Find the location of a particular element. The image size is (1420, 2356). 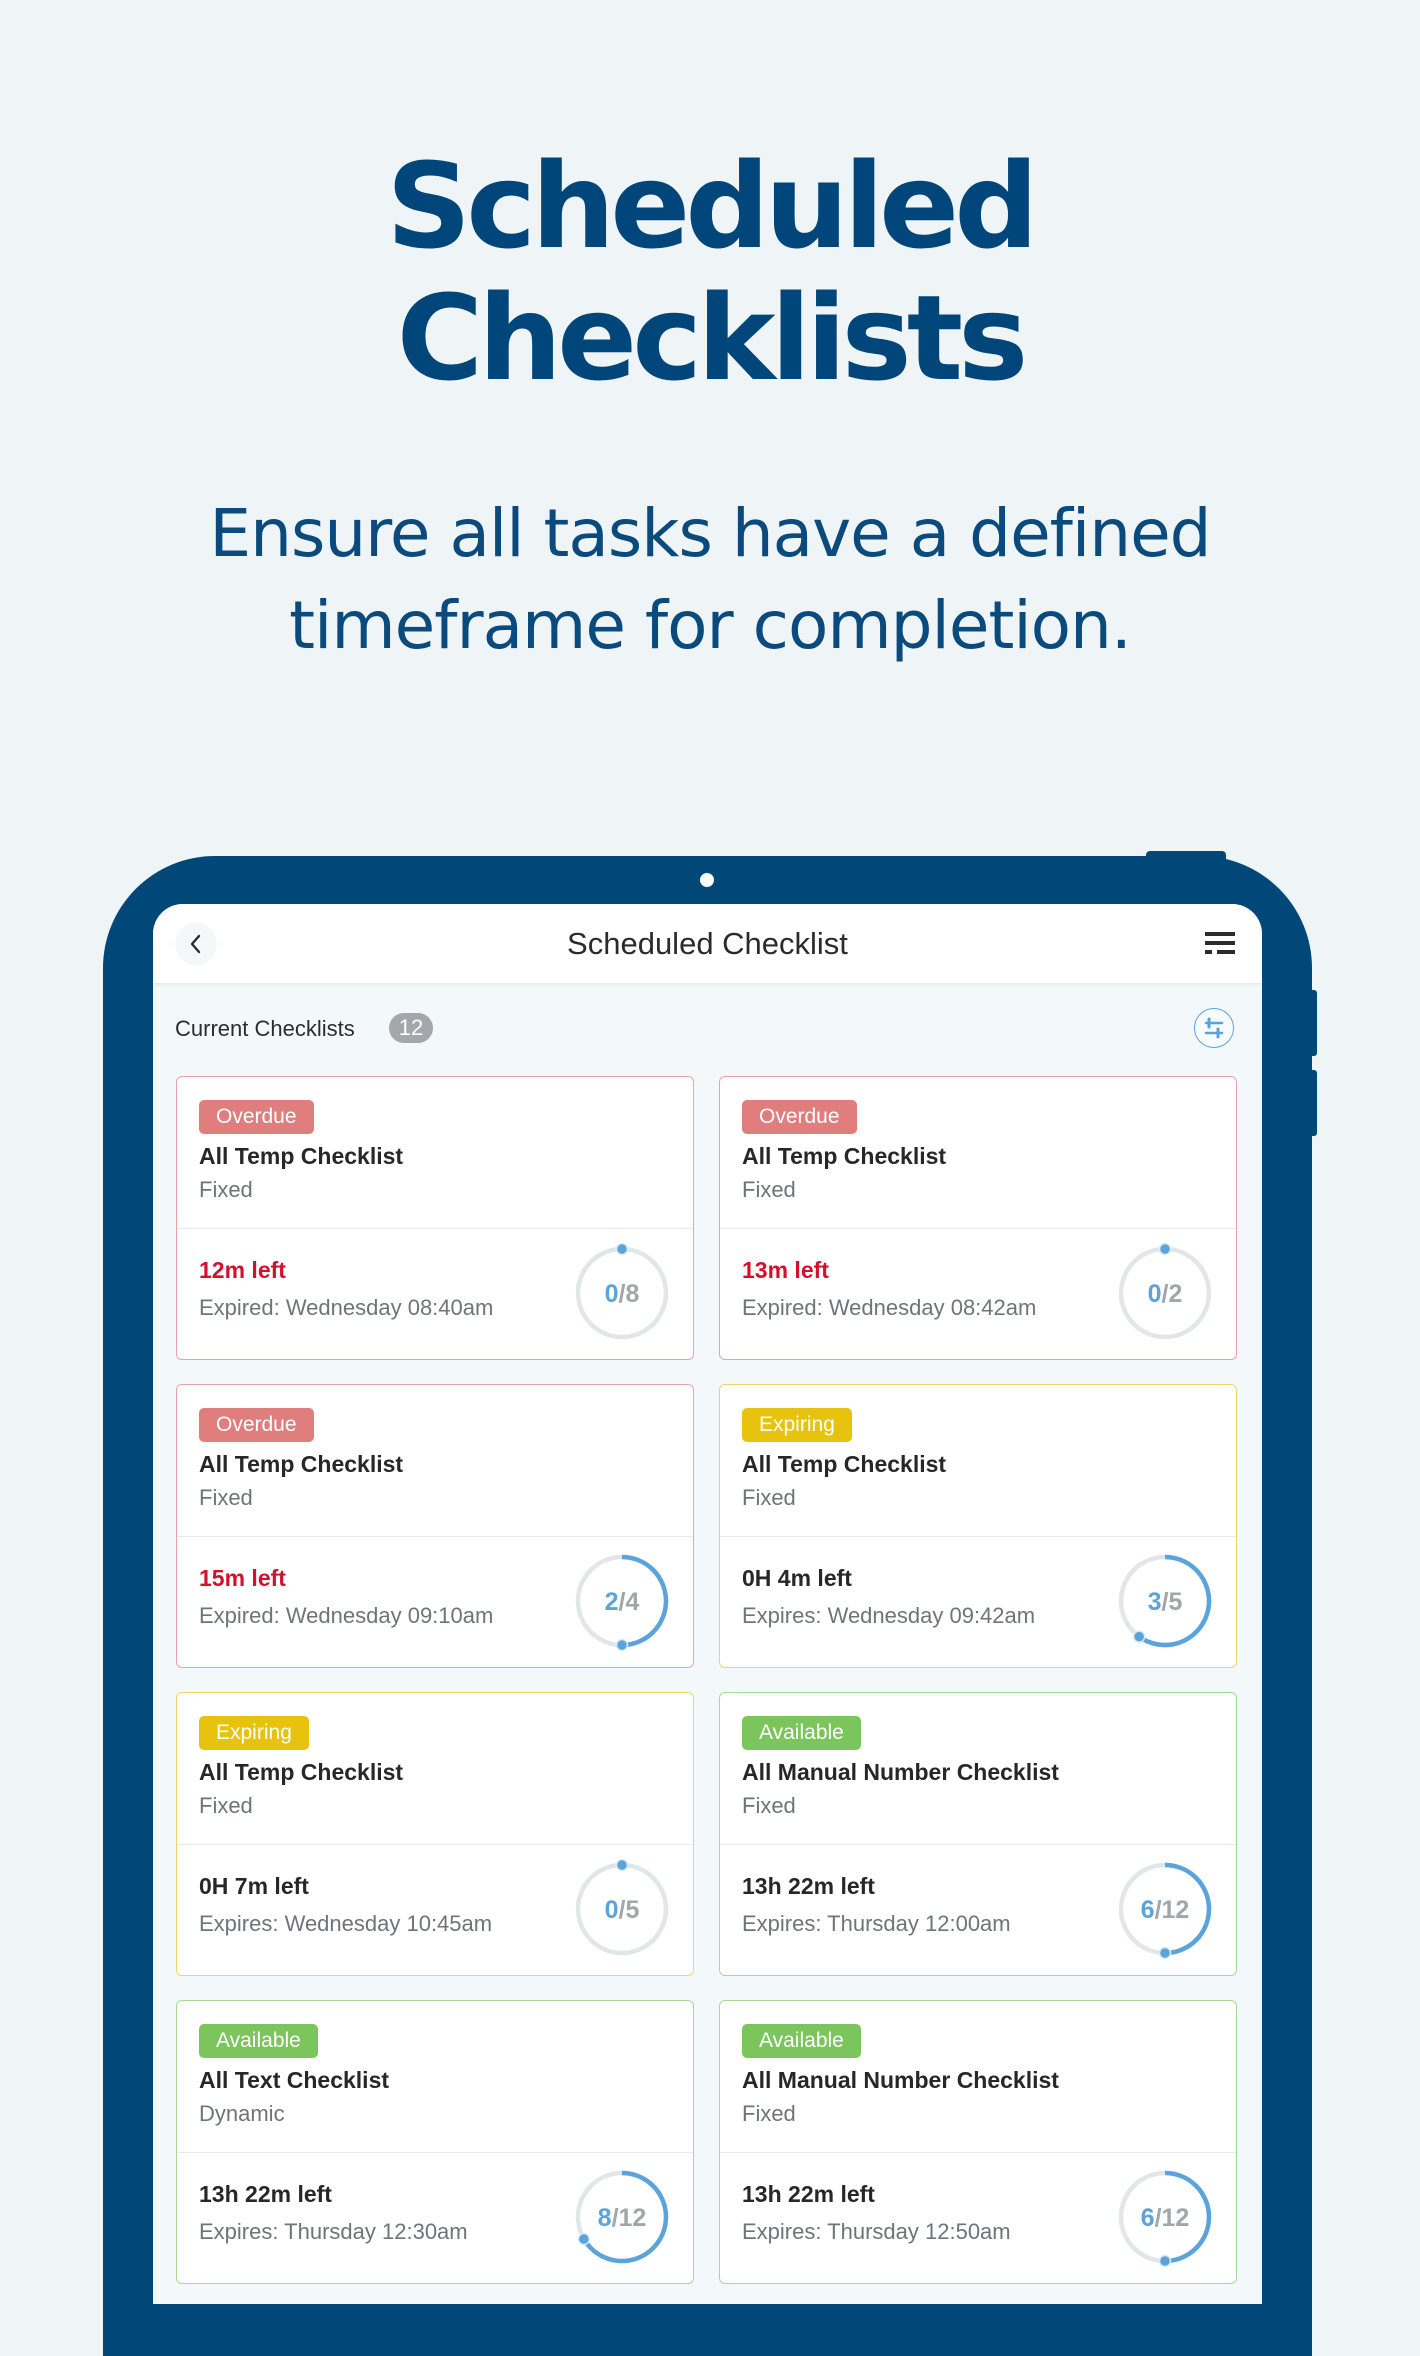

checklist-name: All Text Checklist is located at coordinates (294, 2080).